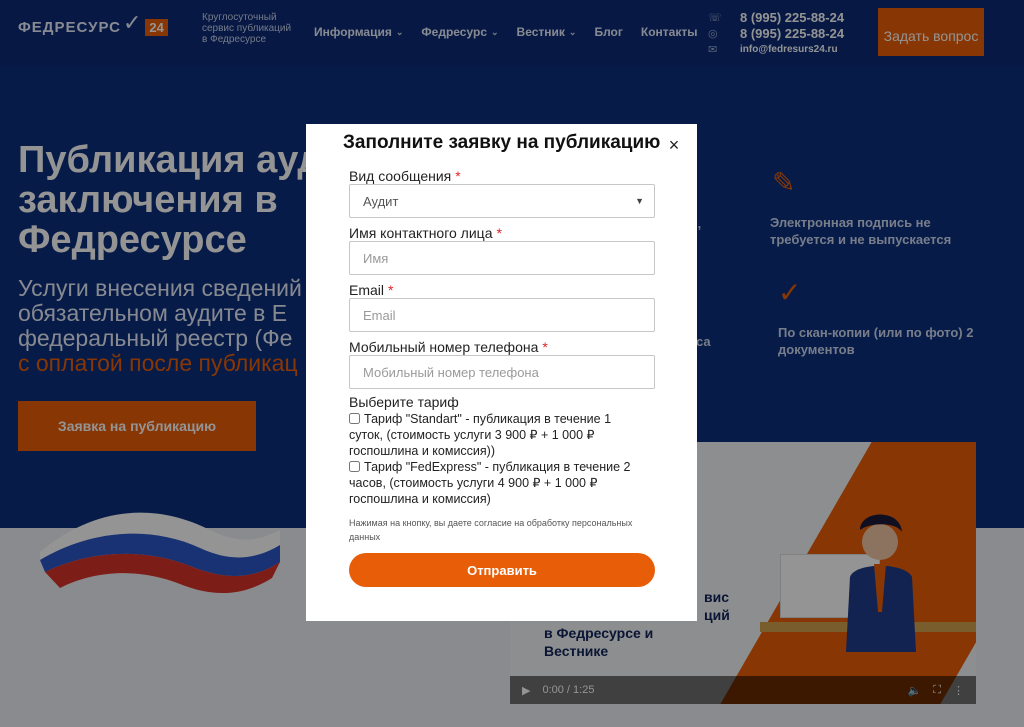 The width and height of the screenshot is (1024, 727). Describe the element at coordinates (354, 466) in the screenshot. I see `tariff-fedexpress-checkbox` at that location.